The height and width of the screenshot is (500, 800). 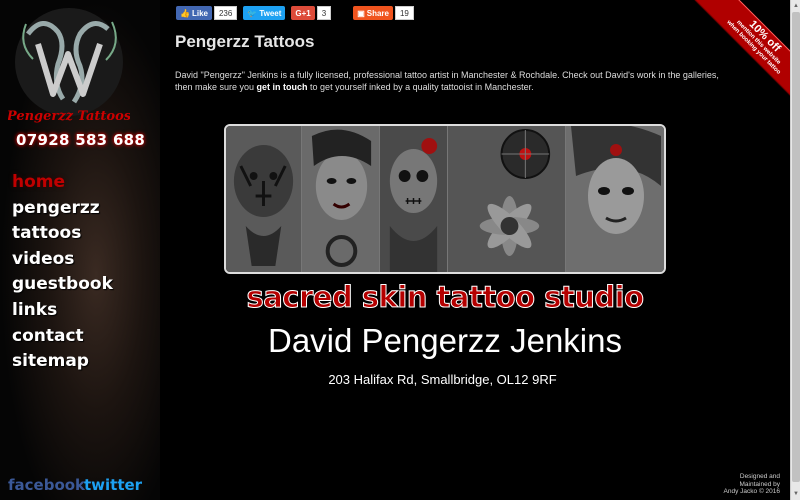 What do you see at coordinates (377, 13) in the screenshot?
I see `share-label: Share` at bounding box center [377, 13].